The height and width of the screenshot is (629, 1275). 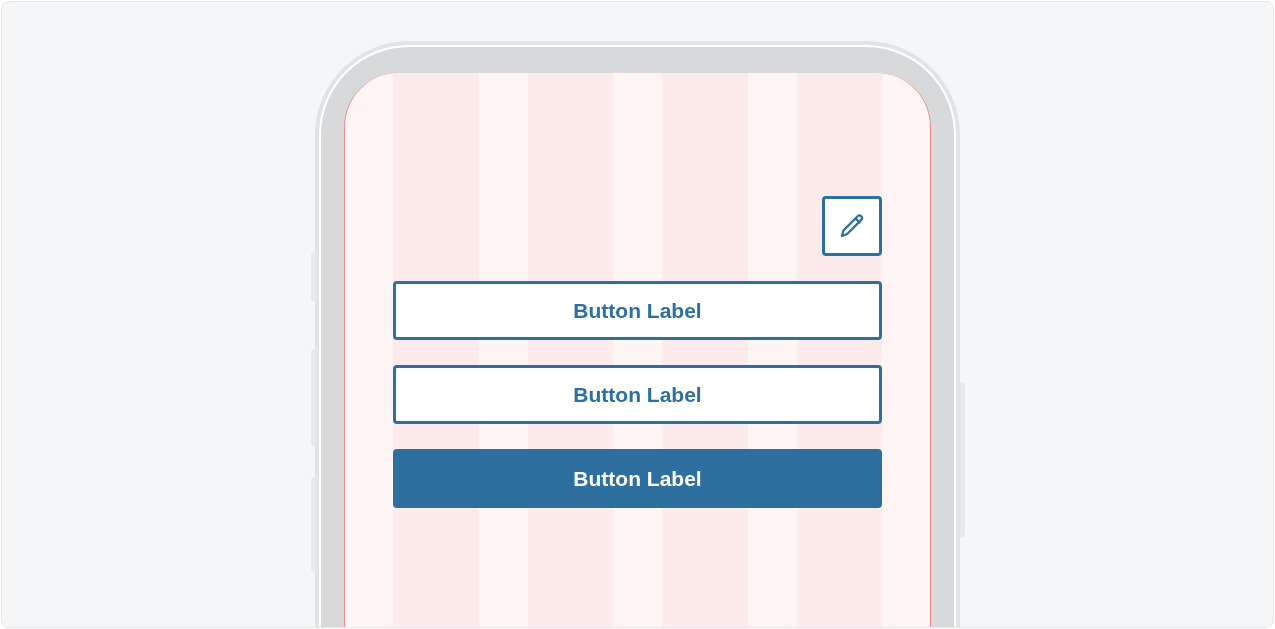 What do you see at coordinates (852, 226) in the screenshot?
I see `edit-button` at bounding box center [852, 226].